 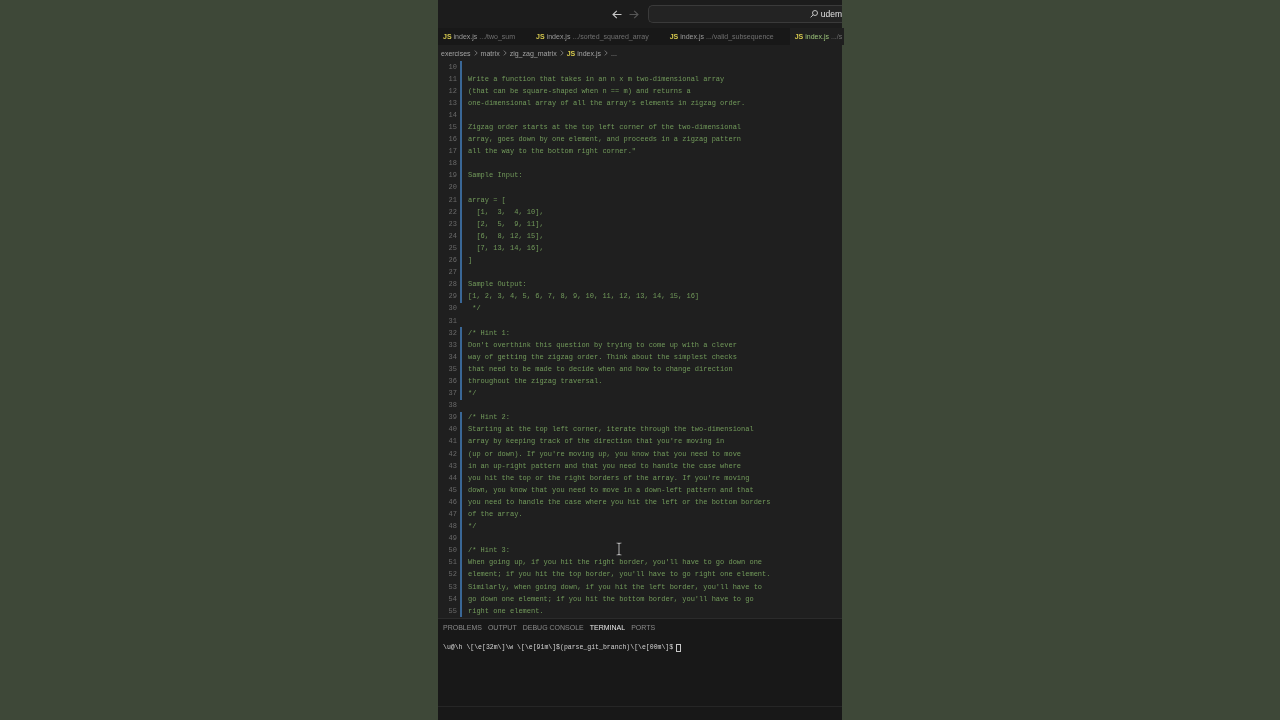 I want to click on search-icon, so click(x=813, y=14).